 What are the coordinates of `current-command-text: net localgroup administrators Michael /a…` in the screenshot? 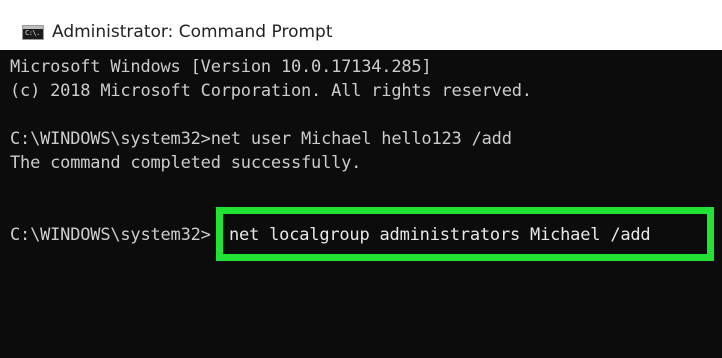 It's located at (440, 235).